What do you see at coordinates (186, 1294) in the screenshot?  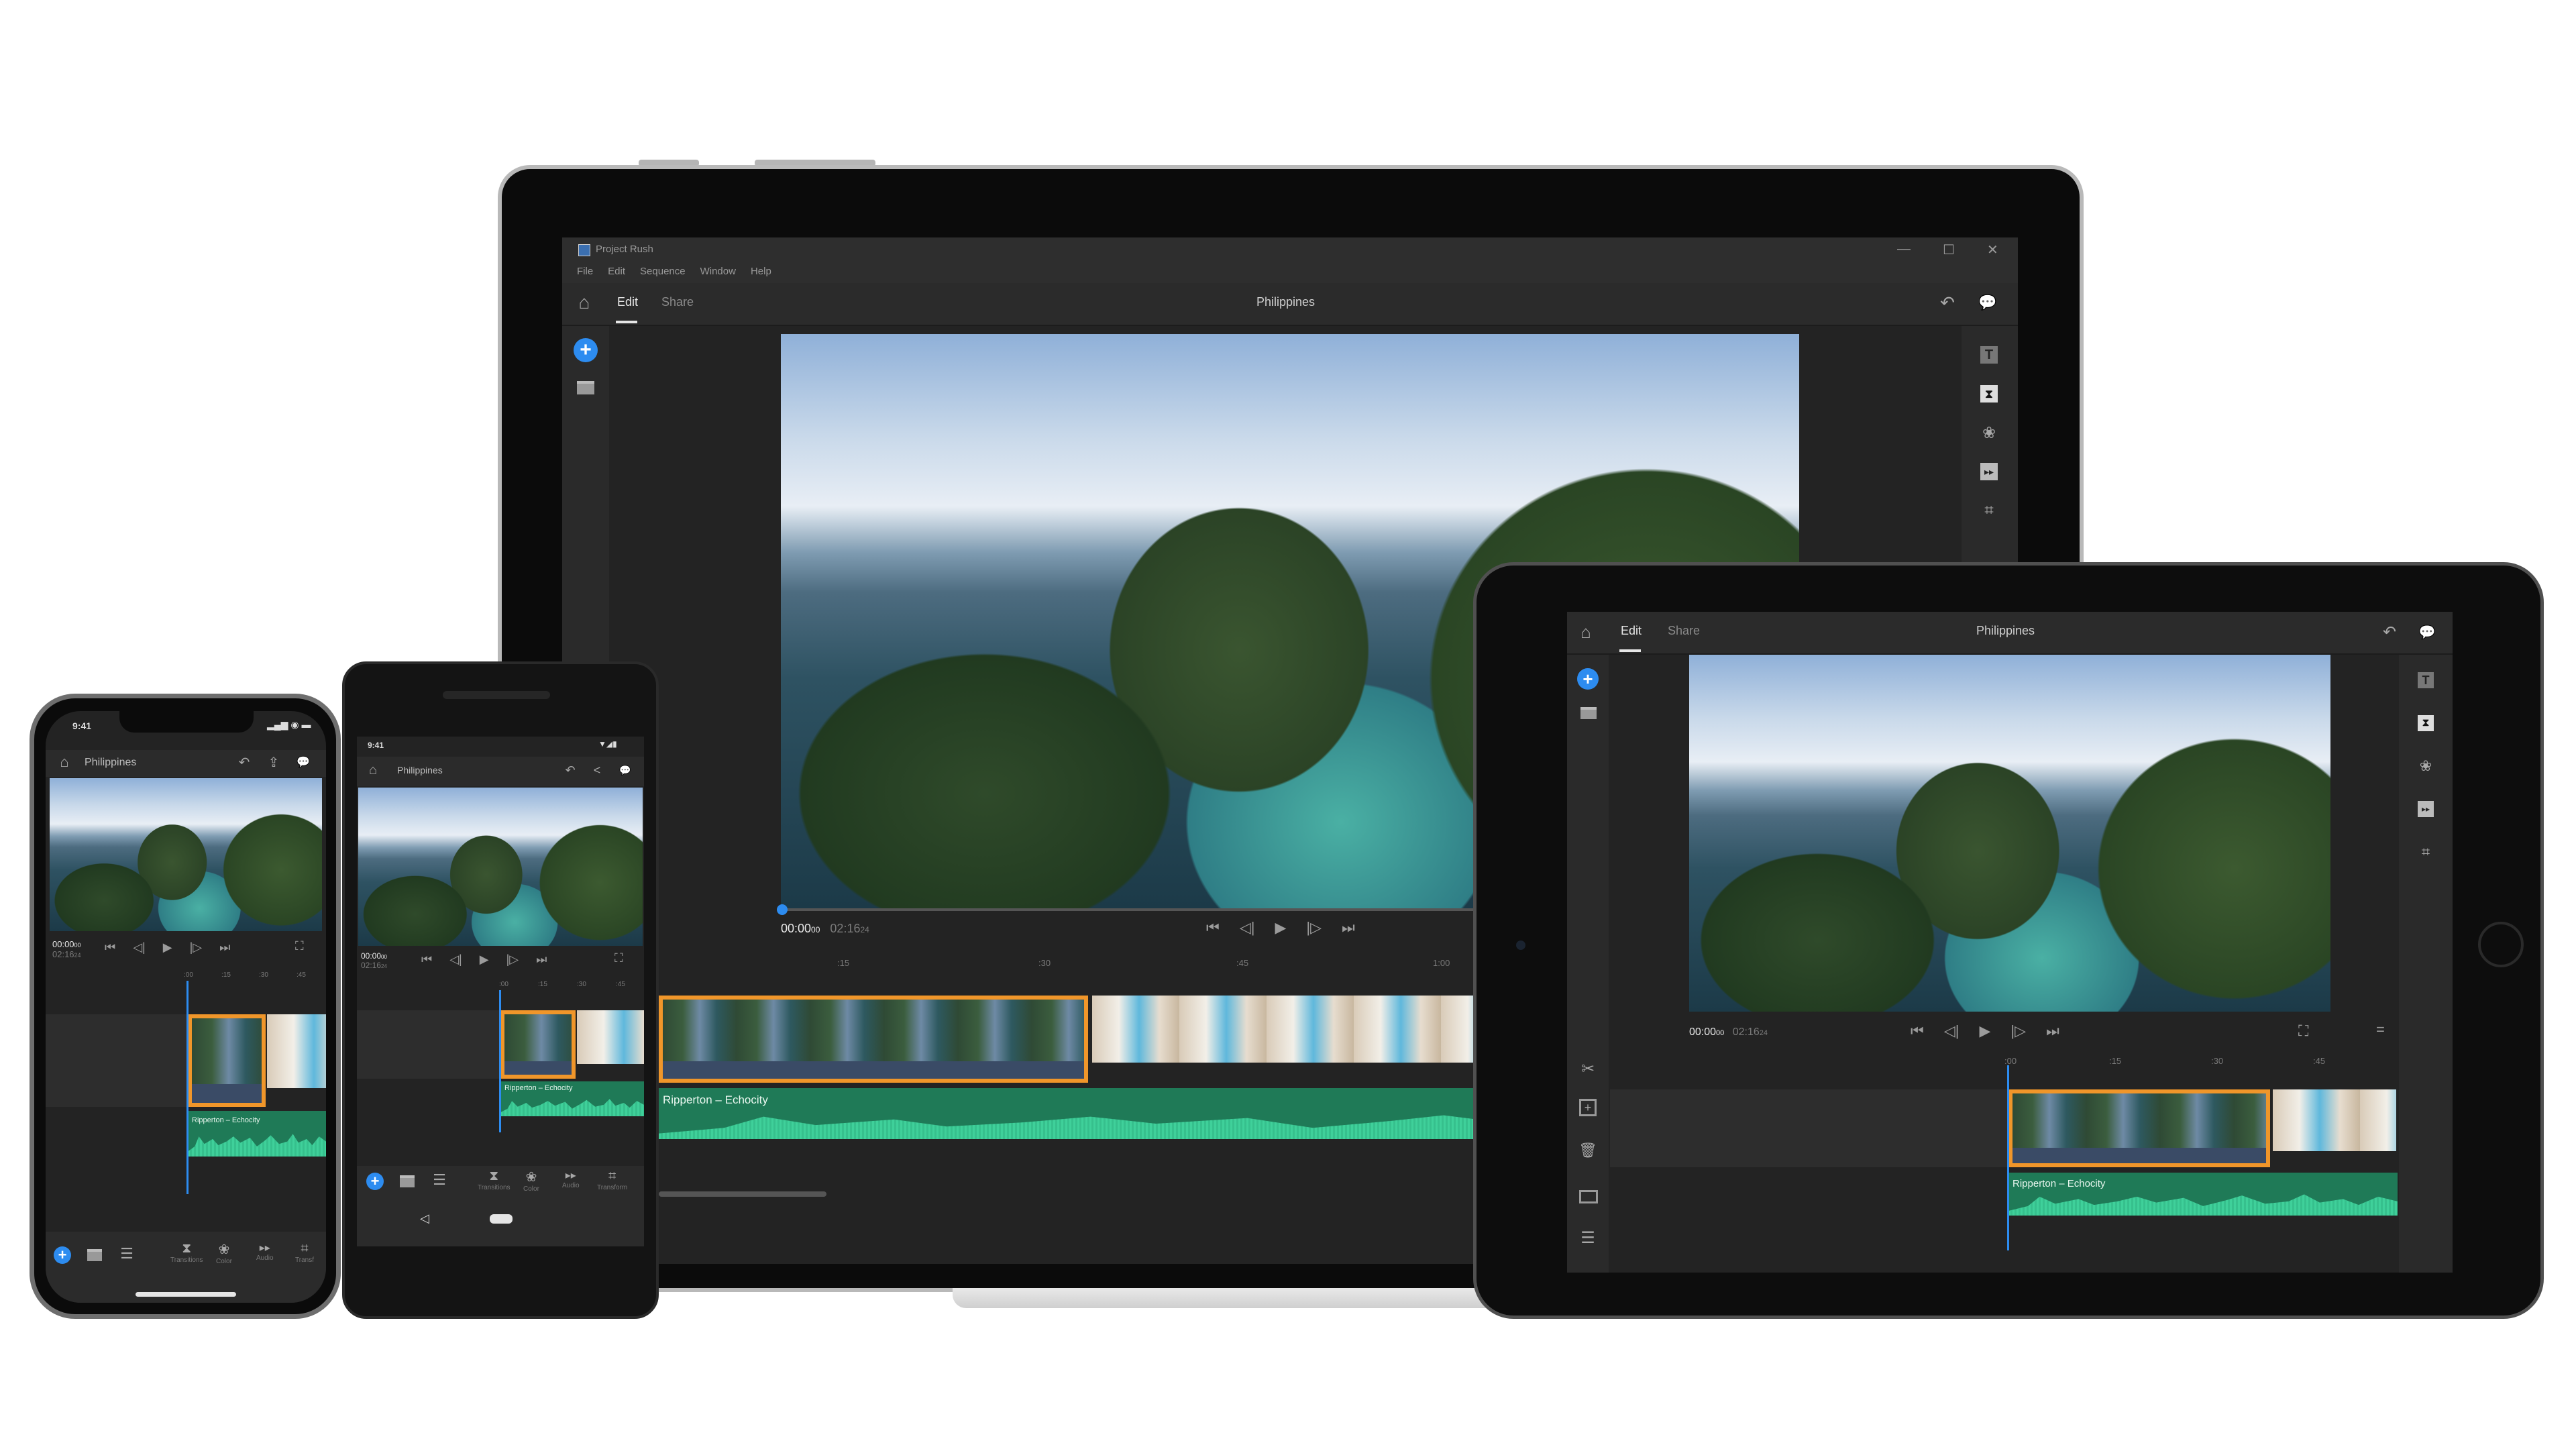 I see `home-indicator` at bounding box center [186, 1294].